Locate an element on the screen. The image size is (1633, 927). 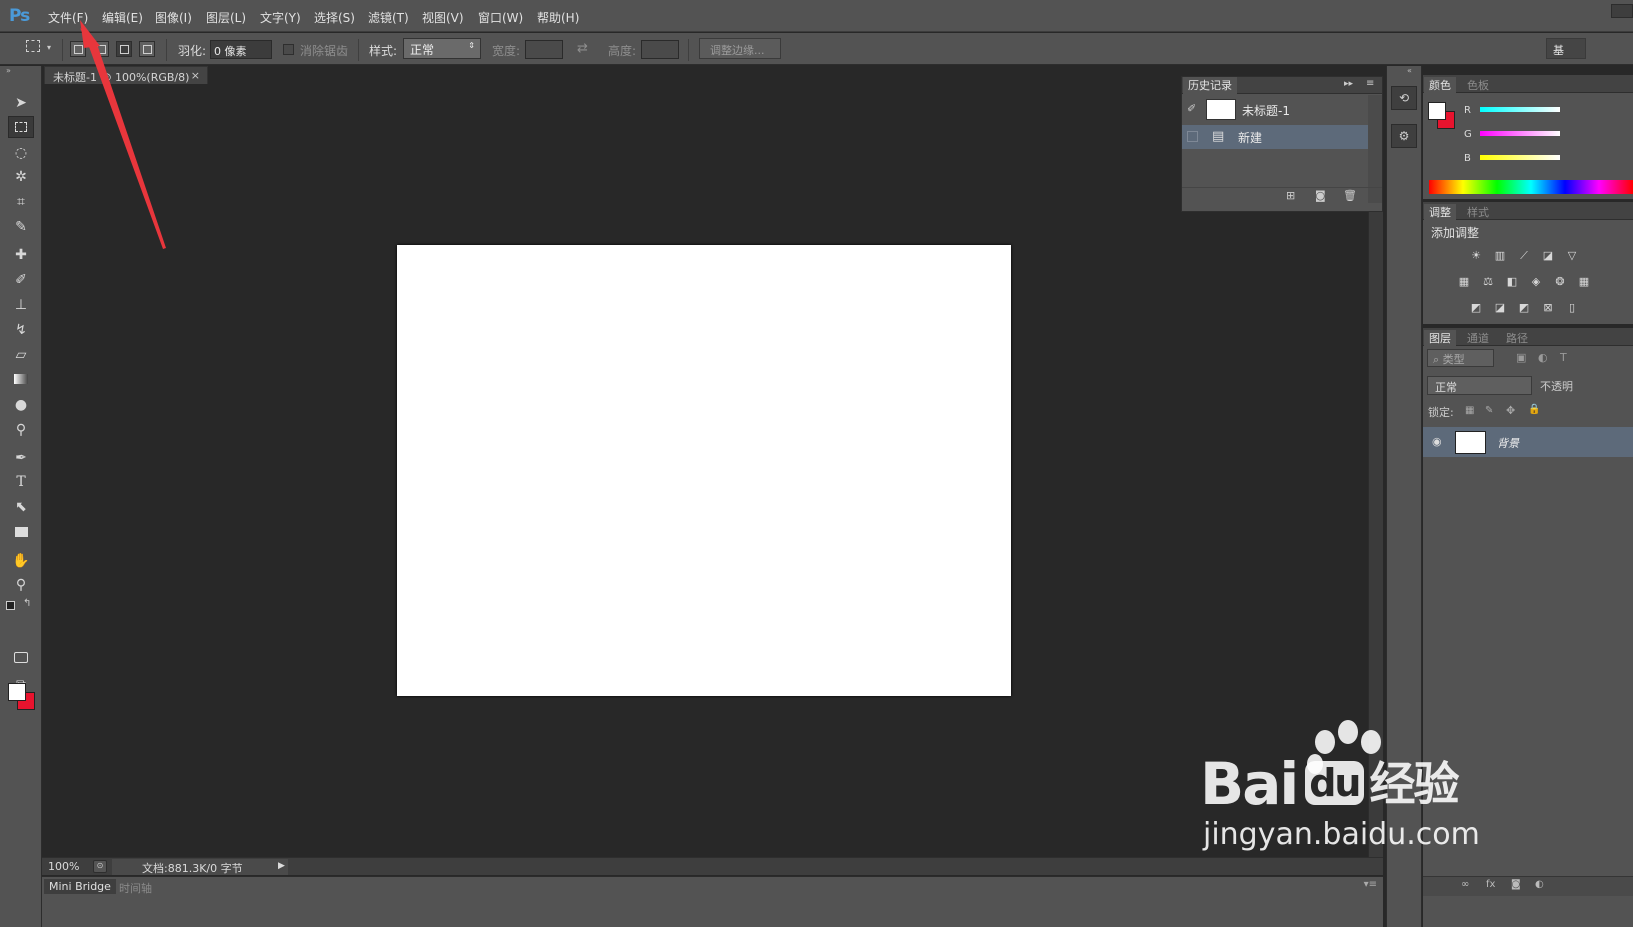
tab-adjustments: 调整 is located at coordinates (1440, 212).